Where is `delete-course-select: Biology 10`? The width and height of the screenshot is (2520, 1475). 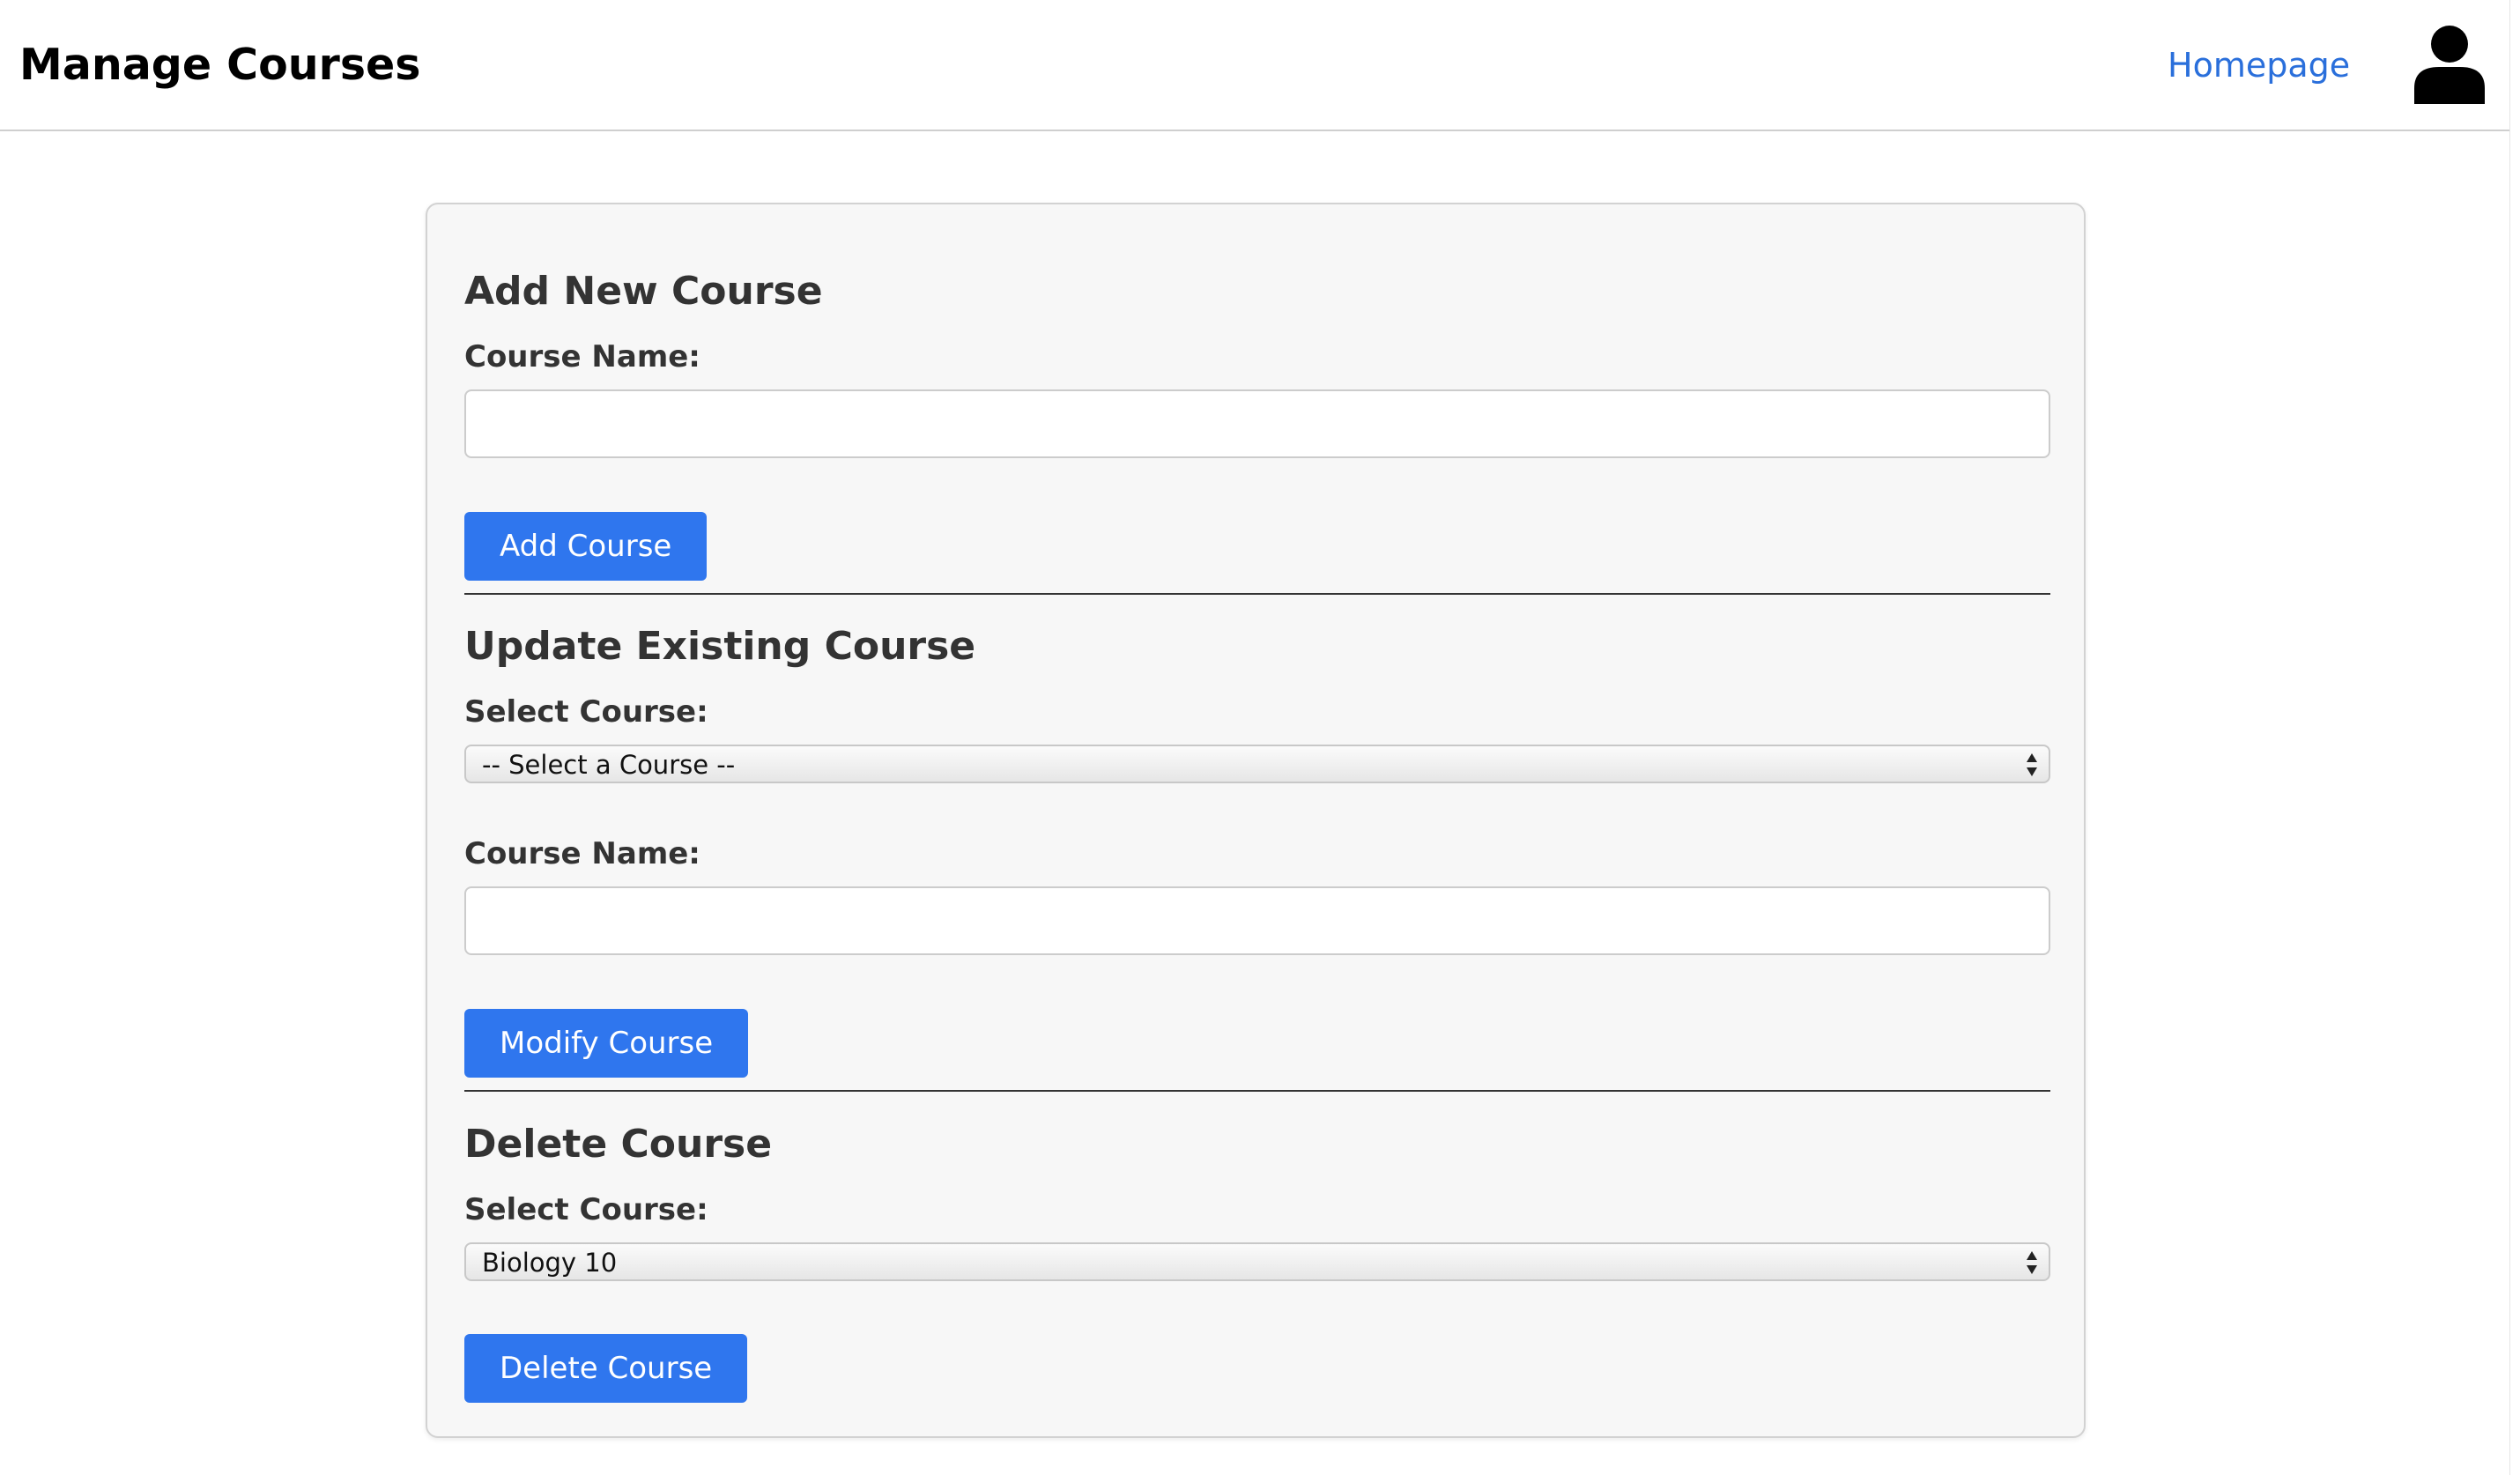
delete-course-select: Biology 10 is located at coordinates (1257, 1261).